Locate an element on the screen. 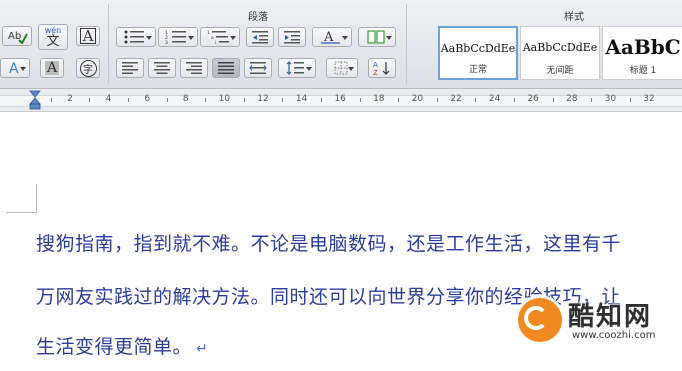 The height and width of the screenshot is (371, 682). numbering-button: 123 is located at coordinates (178, 37).